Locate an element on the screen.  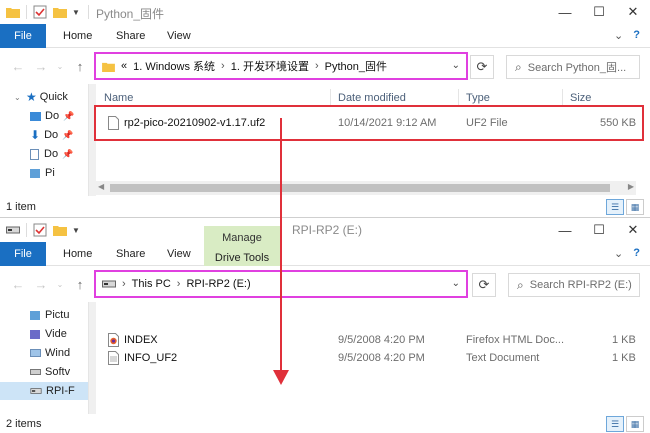
drag-arrow-head is located at coordinates (281, 377).